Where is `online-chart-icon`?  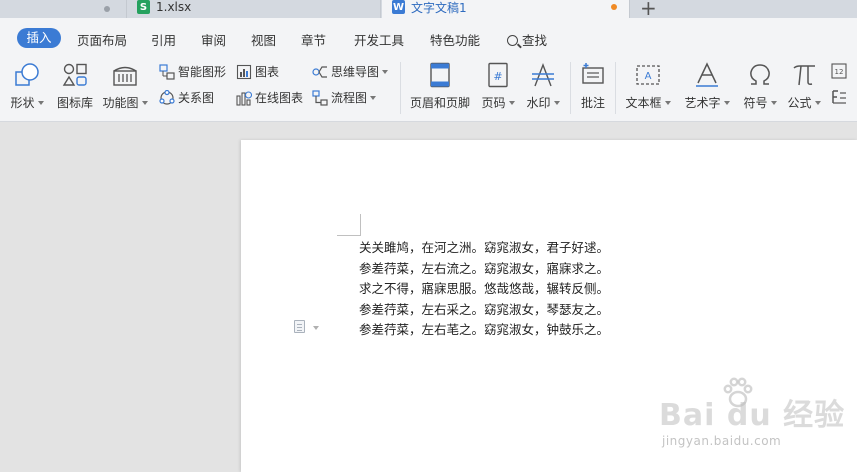 online-chart-icon is located at coordinates (244, 98).